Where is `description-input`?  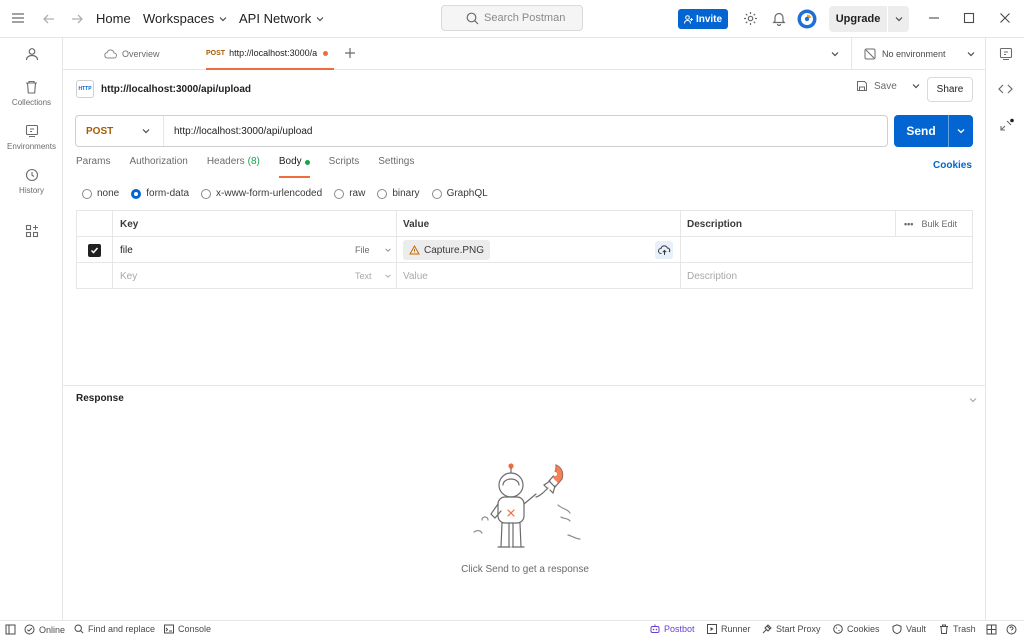
description-input is located at coordinates (826, 250).